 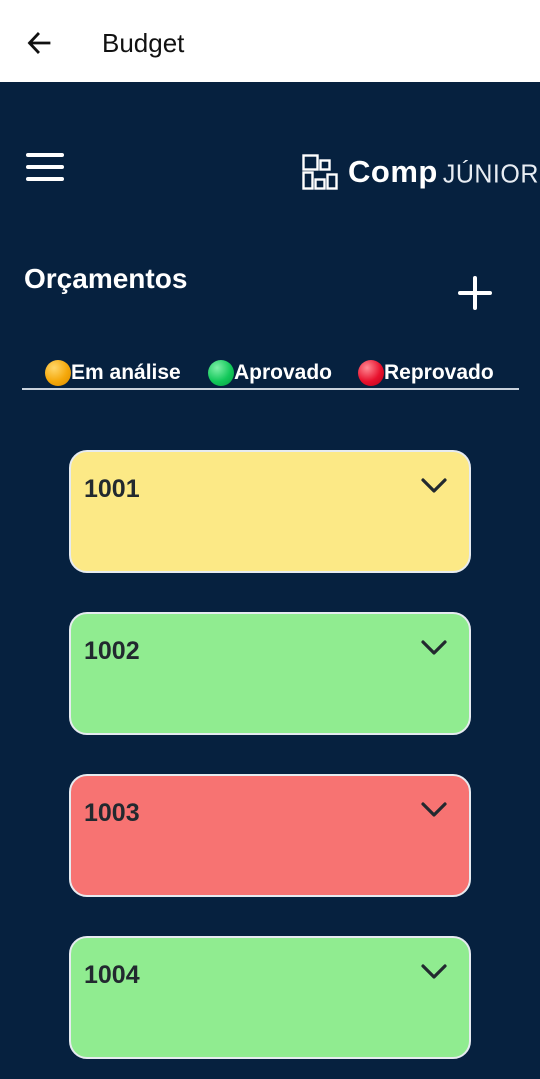 I want to click on budget-card-1004: 1004, so click(x=270, y=997).